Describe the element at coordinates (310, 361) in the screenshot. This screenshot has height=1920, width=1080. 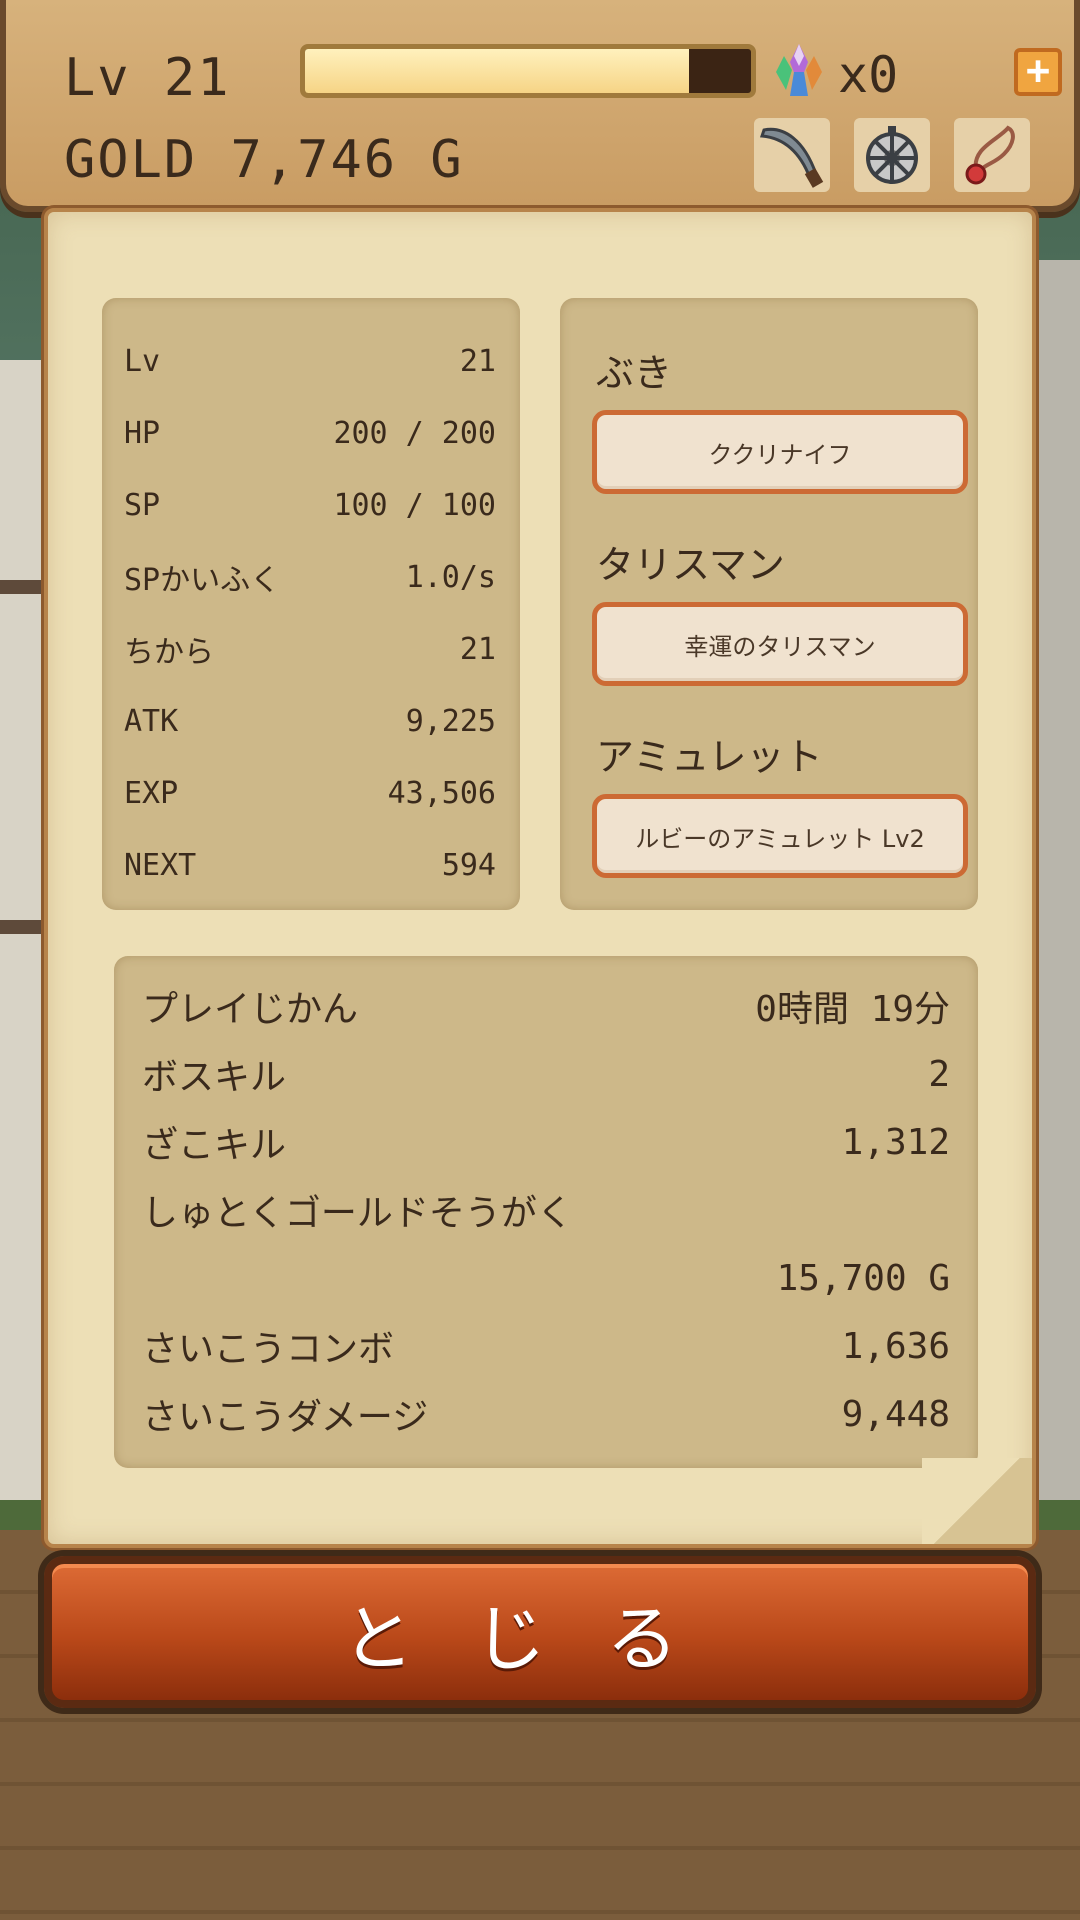
I see `stat-row-lv: Lv 21` at that location.